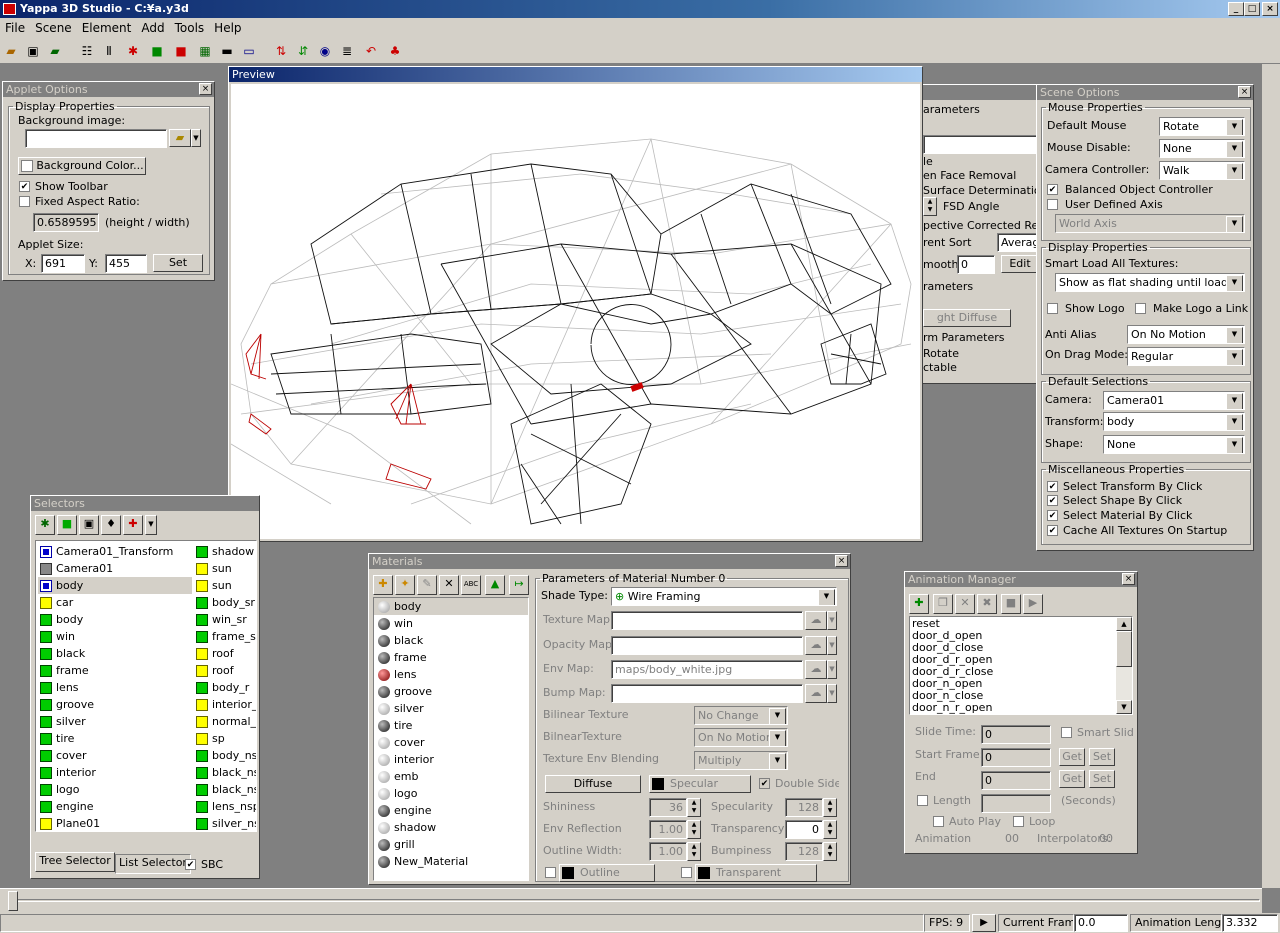 This screenshot has width=1280, height=933. I want to click on tex-env-blend-select: Multiply, so click(741, 760).